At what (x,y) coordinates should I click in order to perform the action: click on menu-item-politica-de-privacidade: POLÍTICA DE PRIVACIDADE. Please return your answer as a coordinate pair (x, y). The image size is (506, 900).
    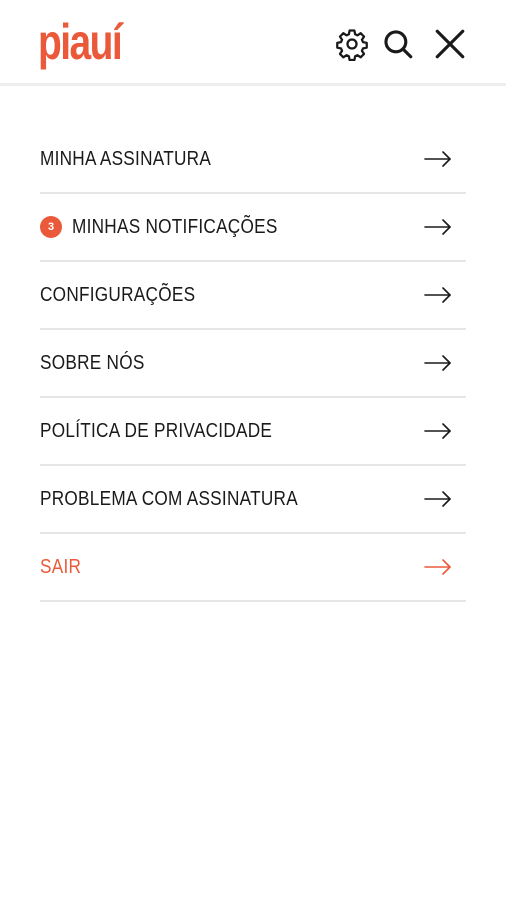
    Looking at the image, I should click on (253, 432).